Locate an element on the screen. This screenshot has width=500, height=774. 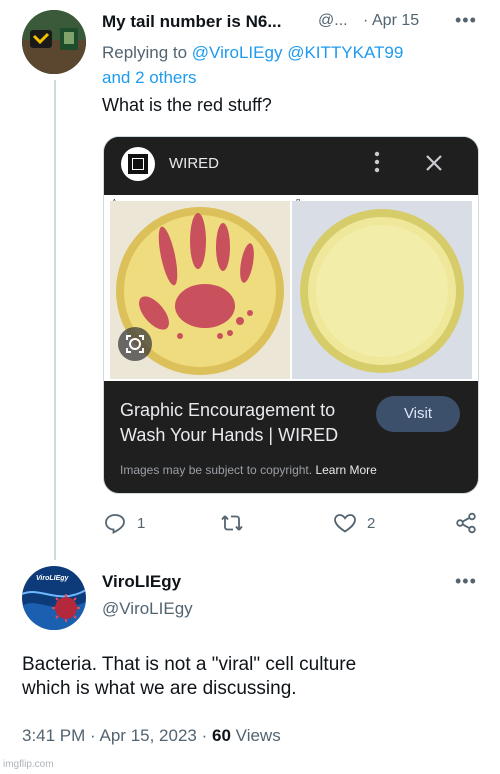
avatar-image is located at coordinates (54, 42).